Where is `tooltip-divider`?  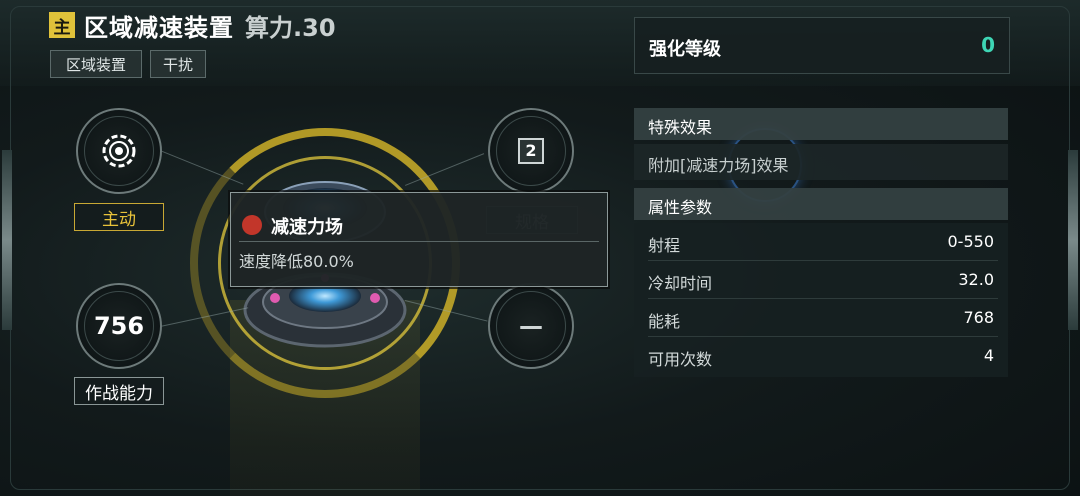 tooltip-divider is located at coordinates (419, 241).